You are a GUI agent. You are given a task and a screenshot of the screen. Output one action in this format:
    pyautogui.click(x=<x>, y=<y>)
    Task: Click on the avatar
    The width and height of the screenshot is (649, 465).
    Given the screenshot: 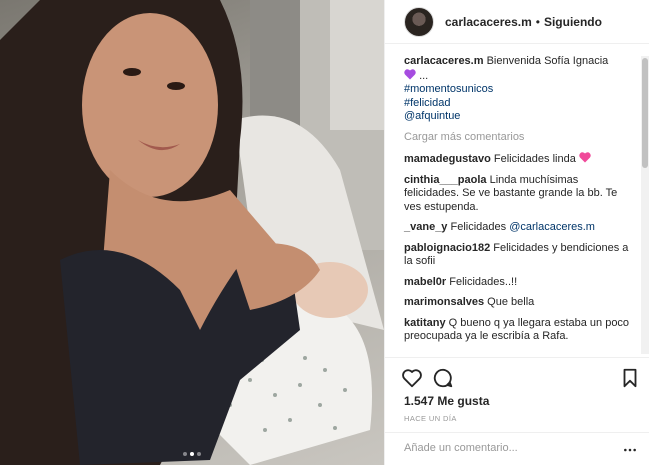 What is the action you would take?
    pyautogui.click(x=419, y=21)
    